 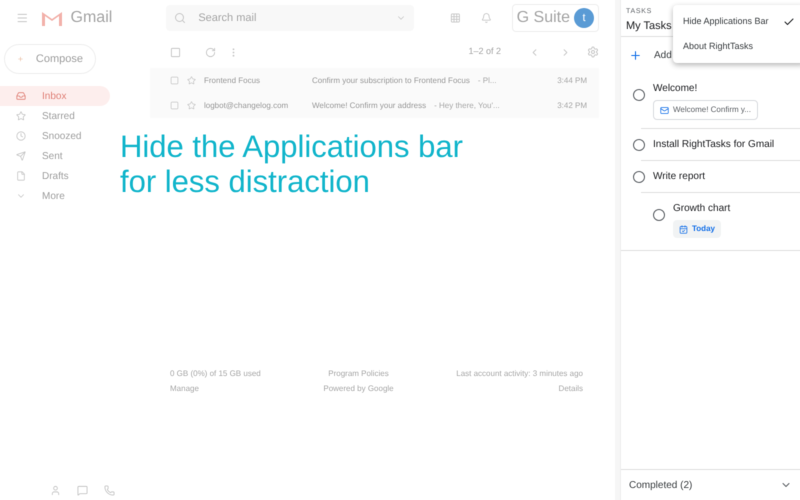 I want to click on refresh-icon, so click(x=210, y=52).